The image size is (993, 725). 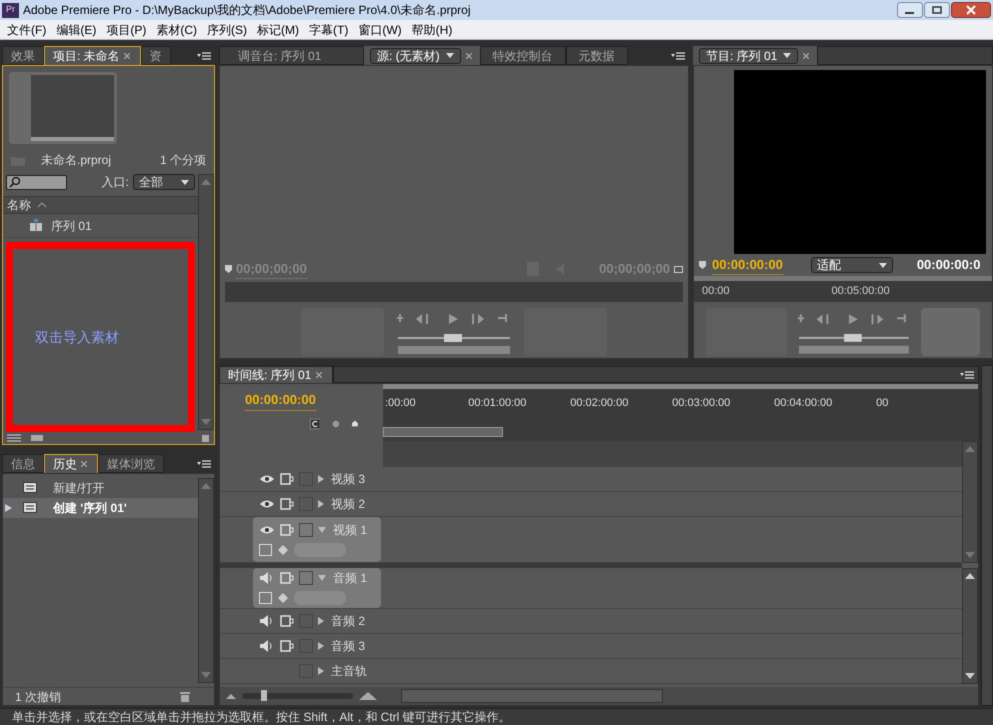 I want to click on status-text: 单击并选择，或在空白区域单击并拖拉为选取框。按住 Shift，Alt，和 Ctrl 键可进行其它操作。, so click(x=261, y=717).